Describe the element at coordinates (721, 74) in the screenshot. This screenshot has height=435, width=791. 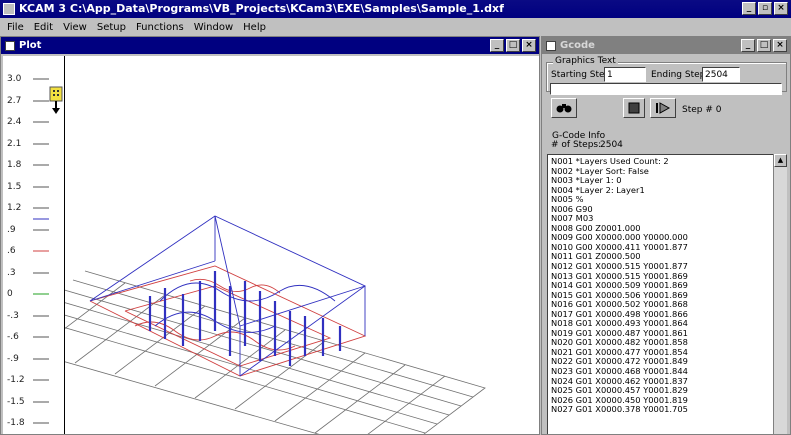
I see `ending-step-input` at that location.